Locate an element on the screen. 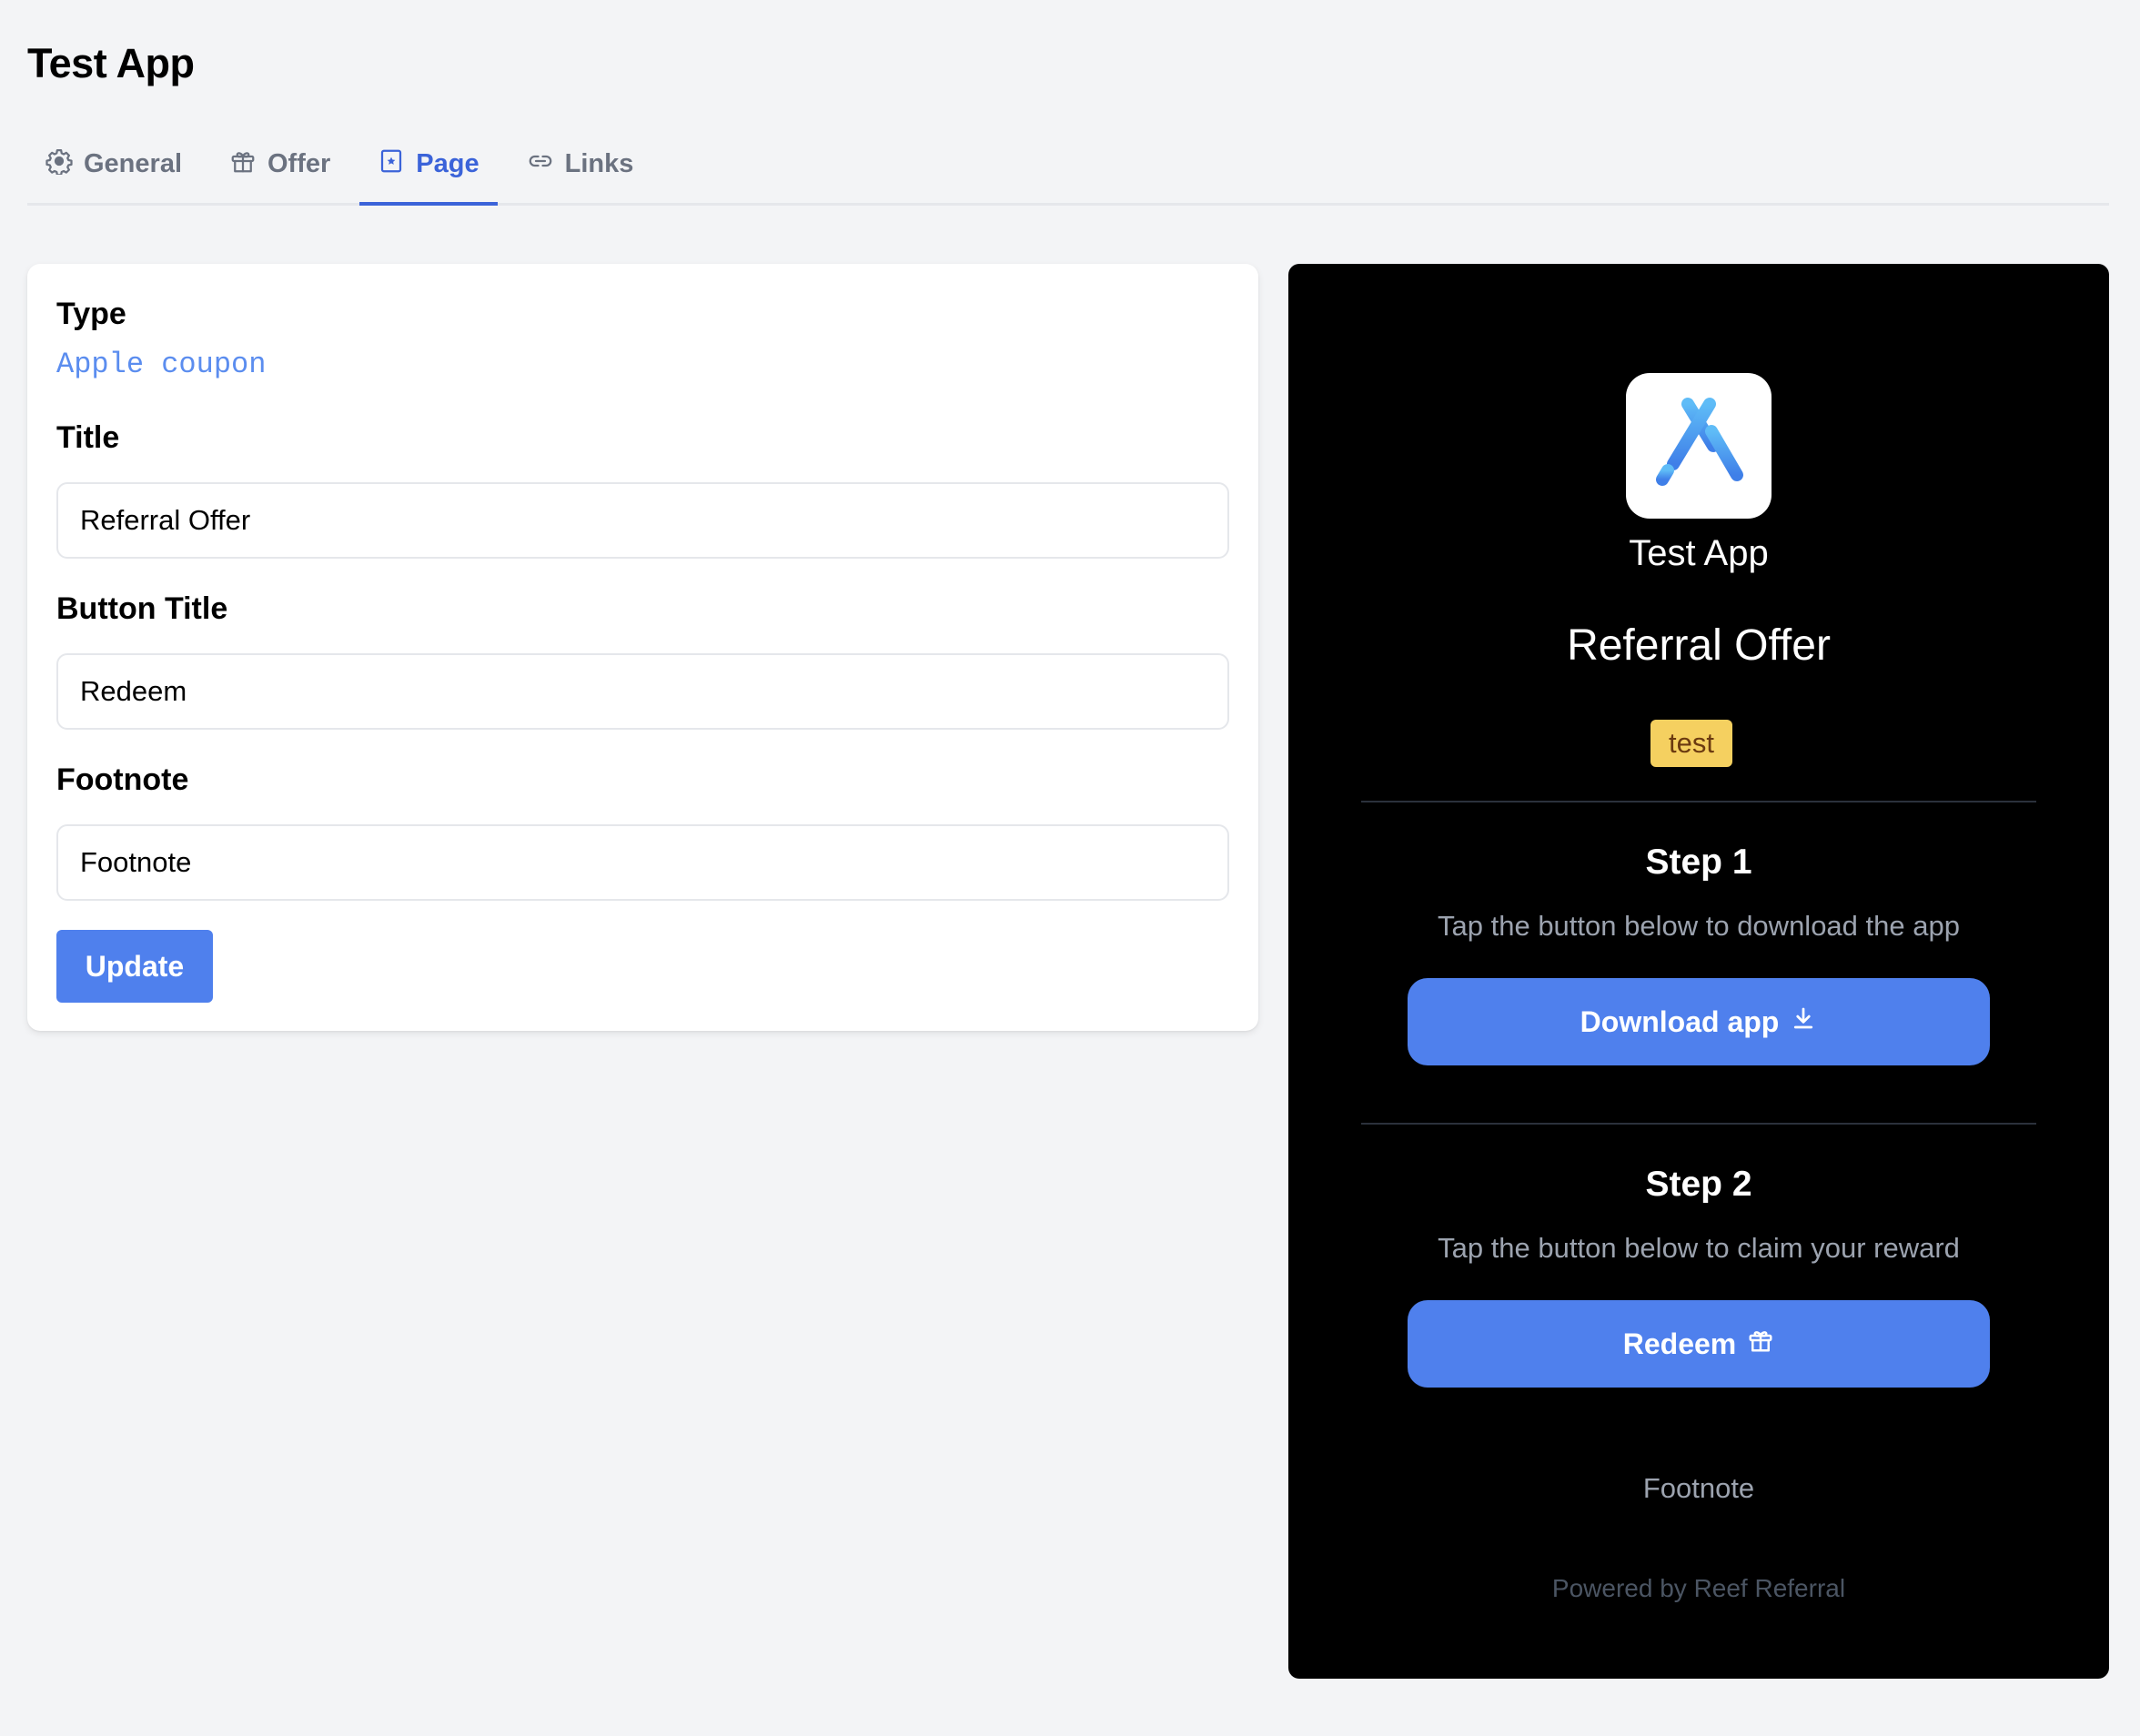 Image resolution: width=2140 pixels, height=1736 pixels. button-title-label: Button Title is located at coordinates (142, 608).